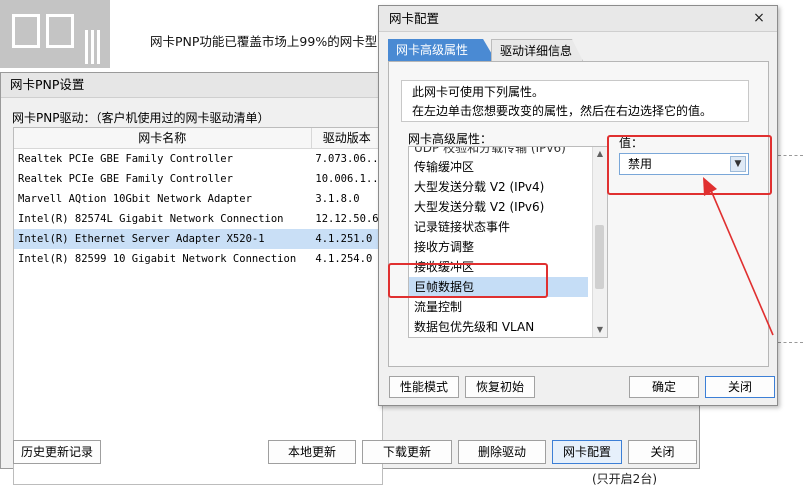 This screenshot has height=487, width=803. Describe the element at coordinates (498, 327) in the screenshot. I see `list-item: 数据包优先级和 VLAN` at that location.